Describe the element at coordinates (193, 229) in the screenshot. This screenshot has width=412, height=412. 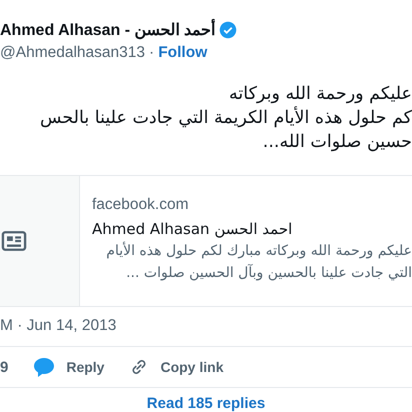
I see `link-title: Ahmed Alhasan احمد الحسن` at that location.